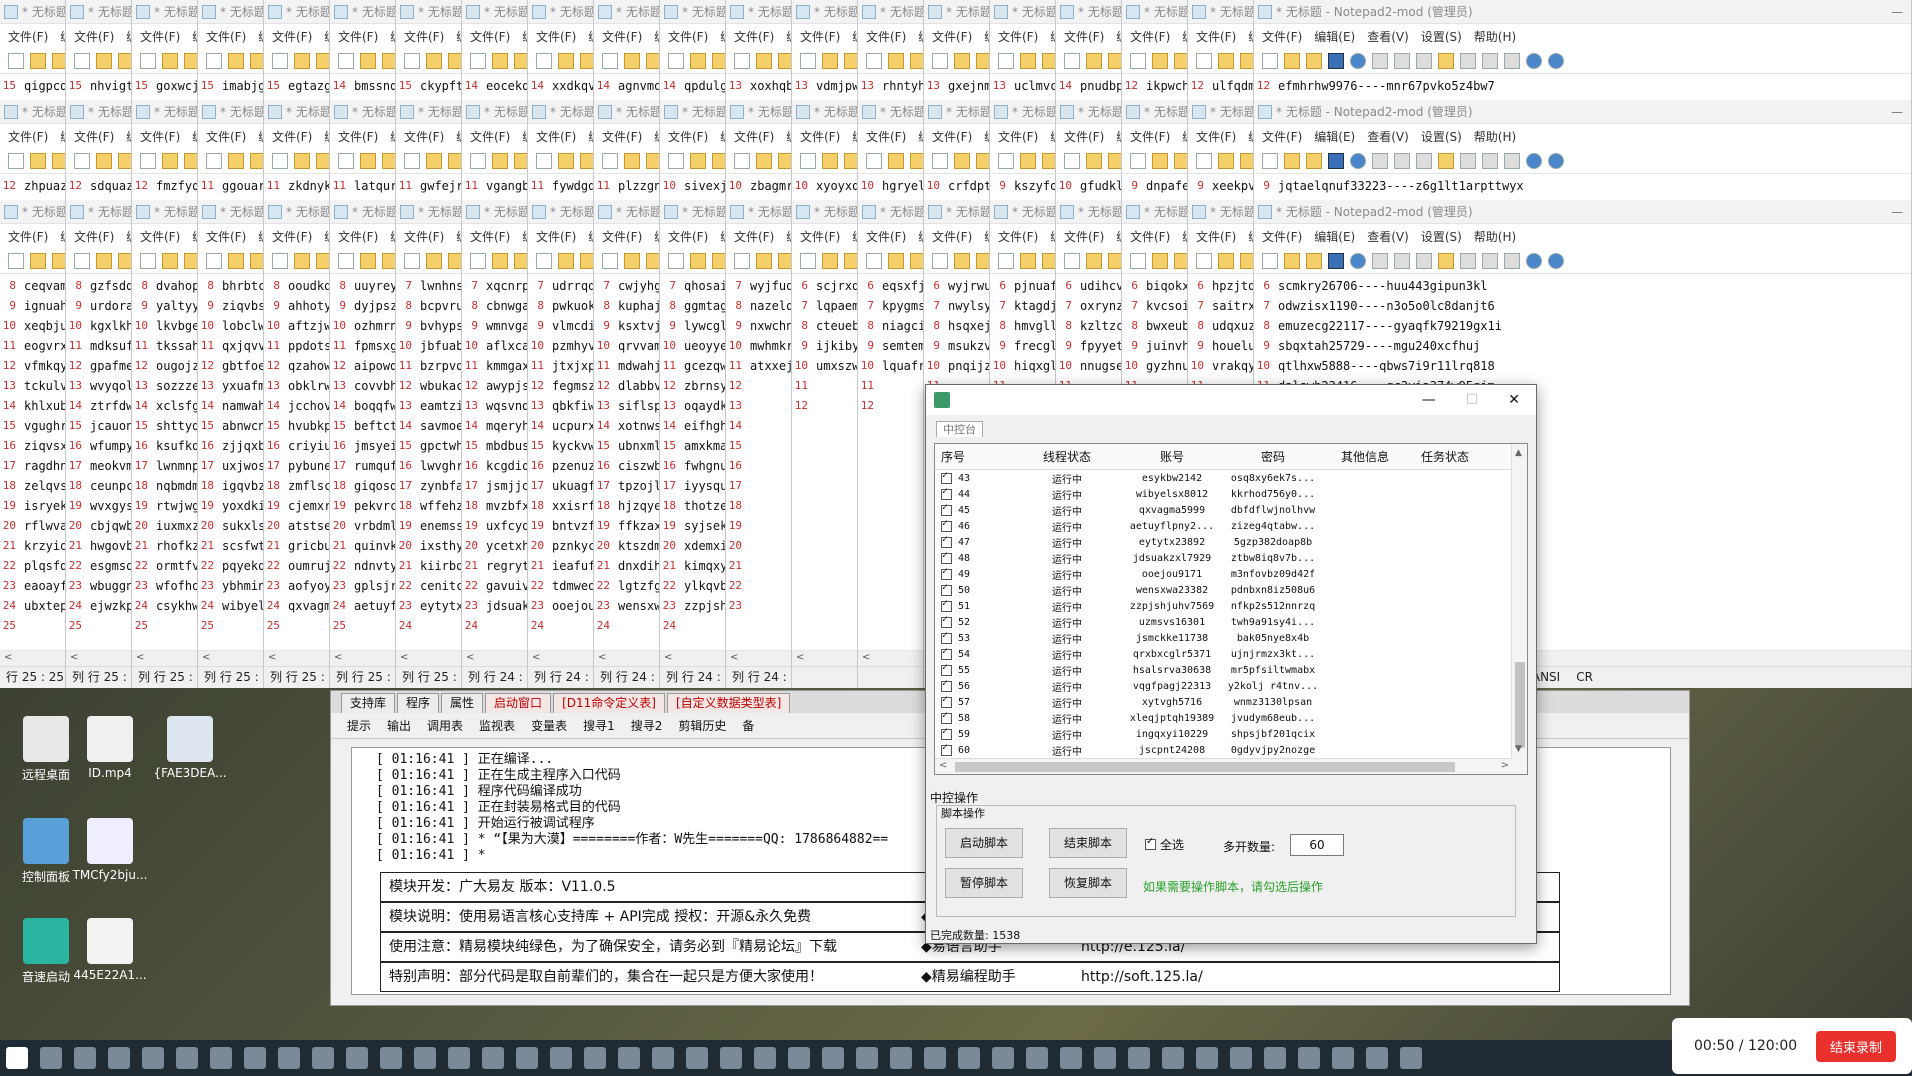 This screenshot has width=1912, height=1076. I want to click on notepad-window: * 无标题文件(F)编11zkdnyk, so click(297, 150).